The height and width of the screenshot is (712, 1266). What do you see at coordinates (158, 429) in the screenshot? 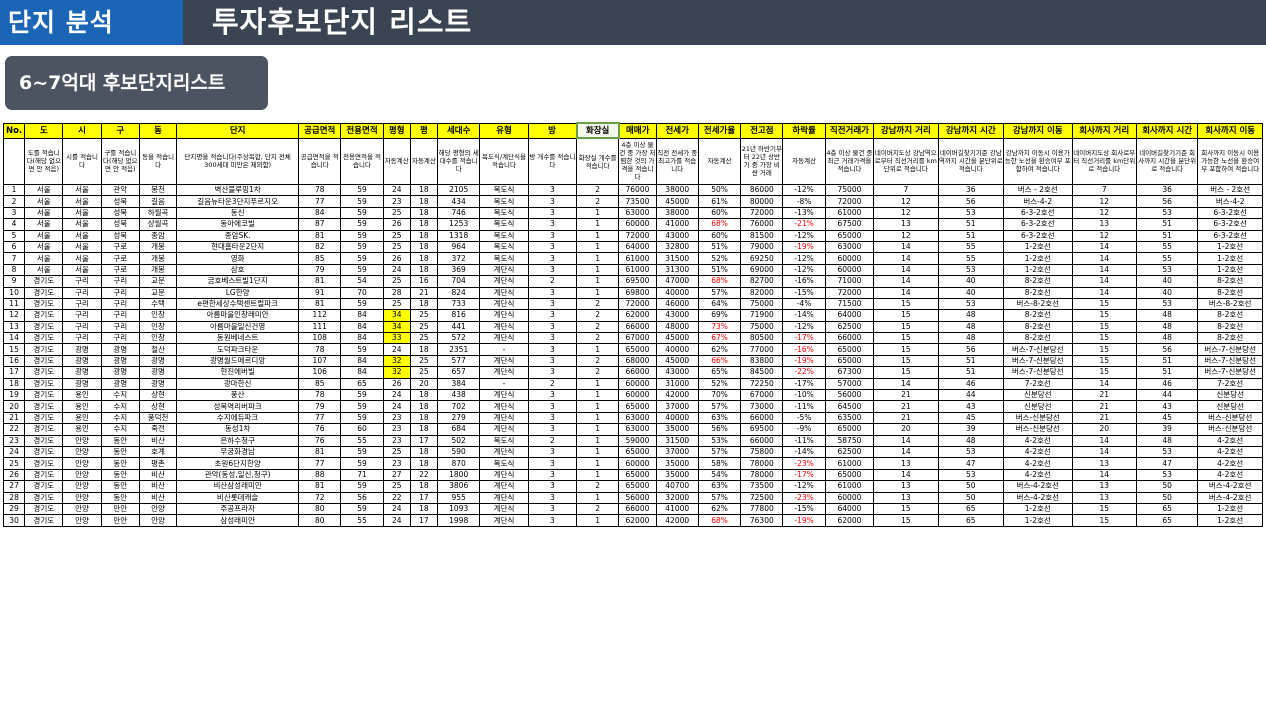
I see `table-cell: 죽전` at bounding box center [158, 429].